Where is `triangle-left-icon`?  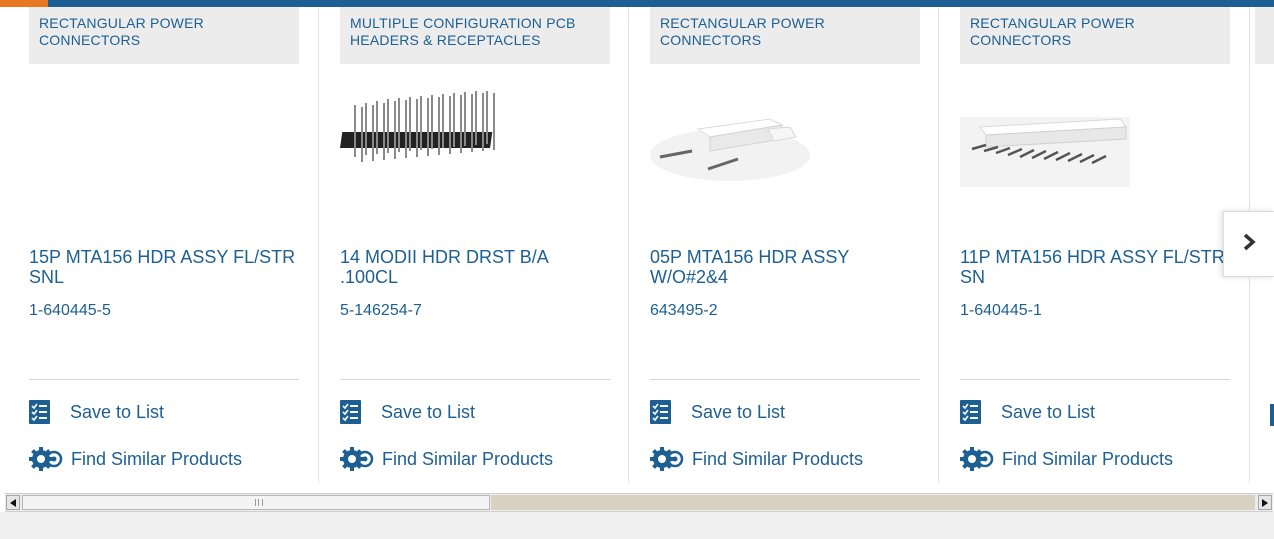 triangle-left-icon is located at coordinates (13, 502).